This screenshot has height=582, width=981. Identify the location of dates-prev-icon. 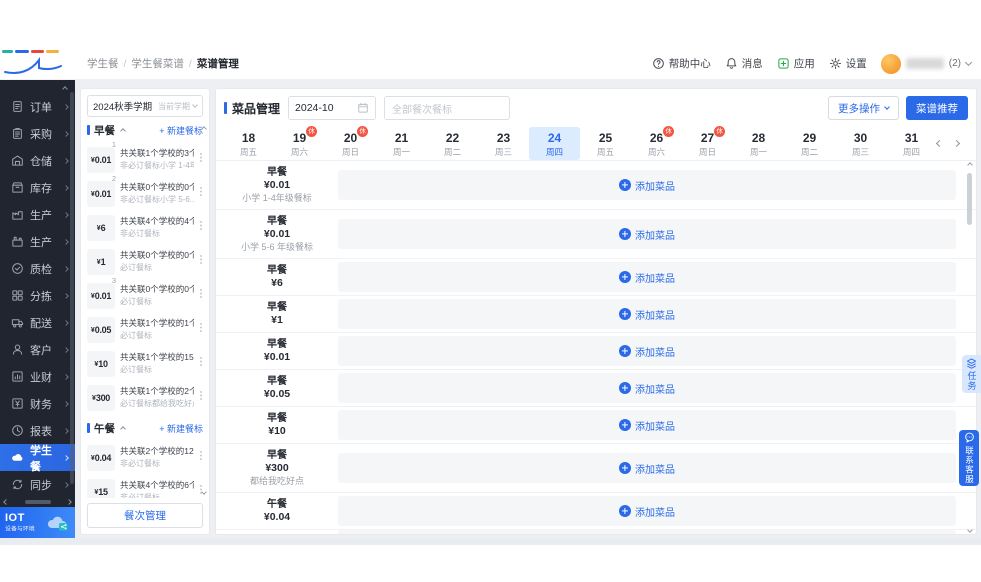
(939, 143).